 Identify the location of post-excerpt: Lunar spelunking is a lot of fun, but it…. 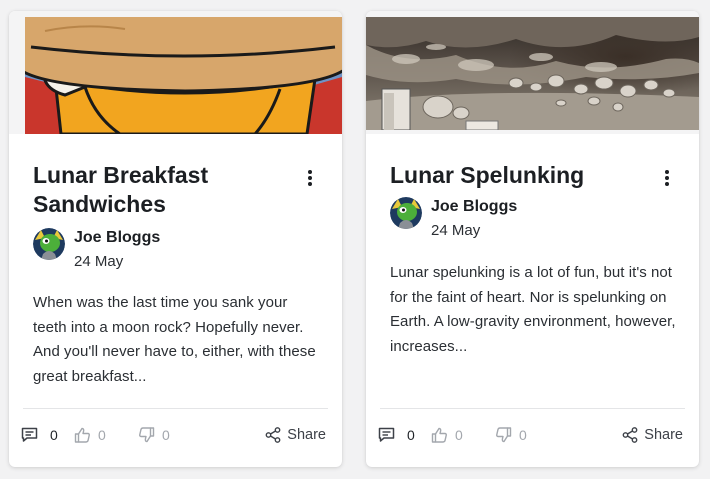
(533, 309).